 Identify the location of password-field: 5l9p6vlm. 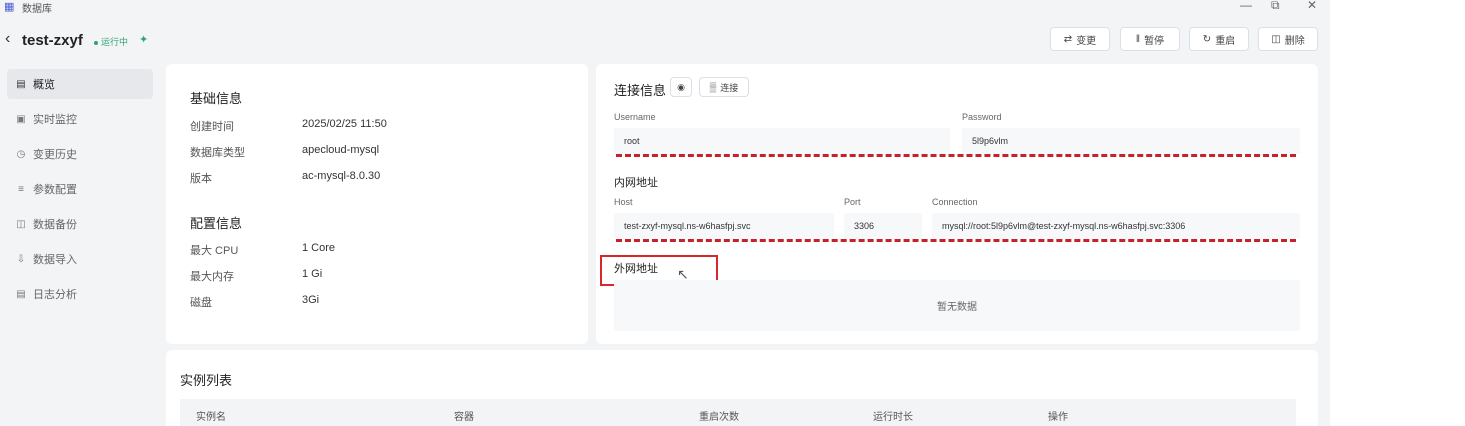
(1131, 141).